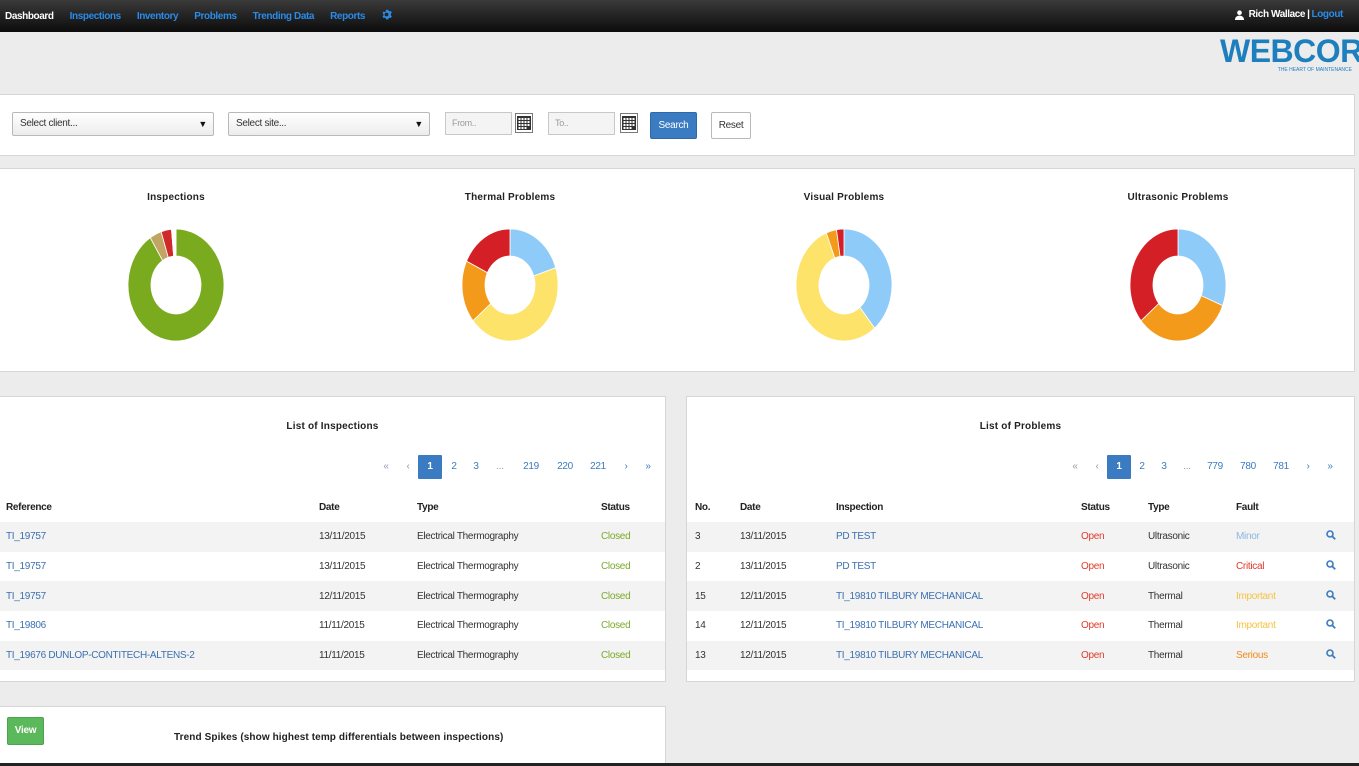 The width and height of the screenshot is (1359, 766). What do you see at coordinates (531, 467) in the screenshot?
I see `pager-page: 219` at bounding box center [531, 467].